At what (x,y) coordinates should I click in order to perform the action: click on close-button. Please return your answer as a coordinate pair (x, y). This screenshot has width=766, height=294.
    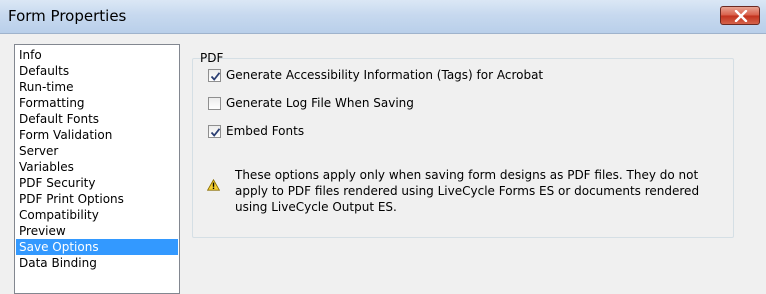
    Looking at the image, I should click on (740, 15).